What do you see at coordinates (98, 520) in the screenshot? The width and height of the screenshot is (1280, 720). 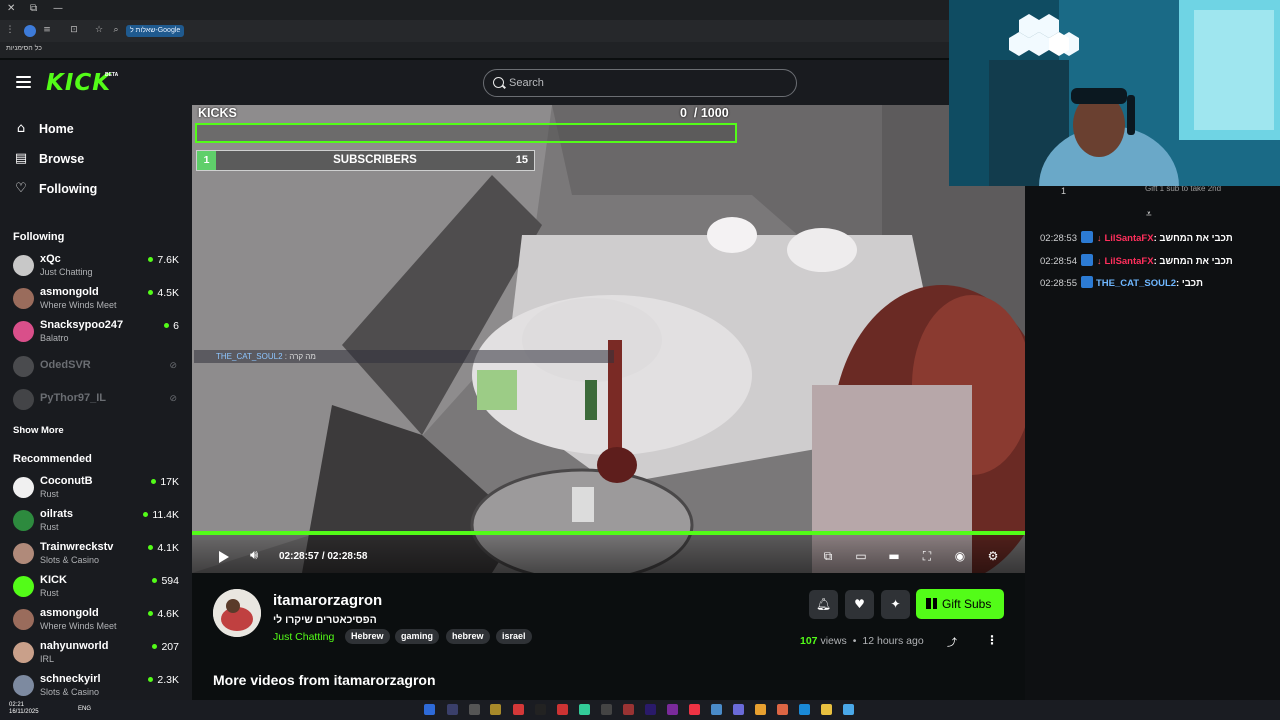 I see `sidebar-channel: oilrats Rust 11.4K` at bounding box center [98, 520].